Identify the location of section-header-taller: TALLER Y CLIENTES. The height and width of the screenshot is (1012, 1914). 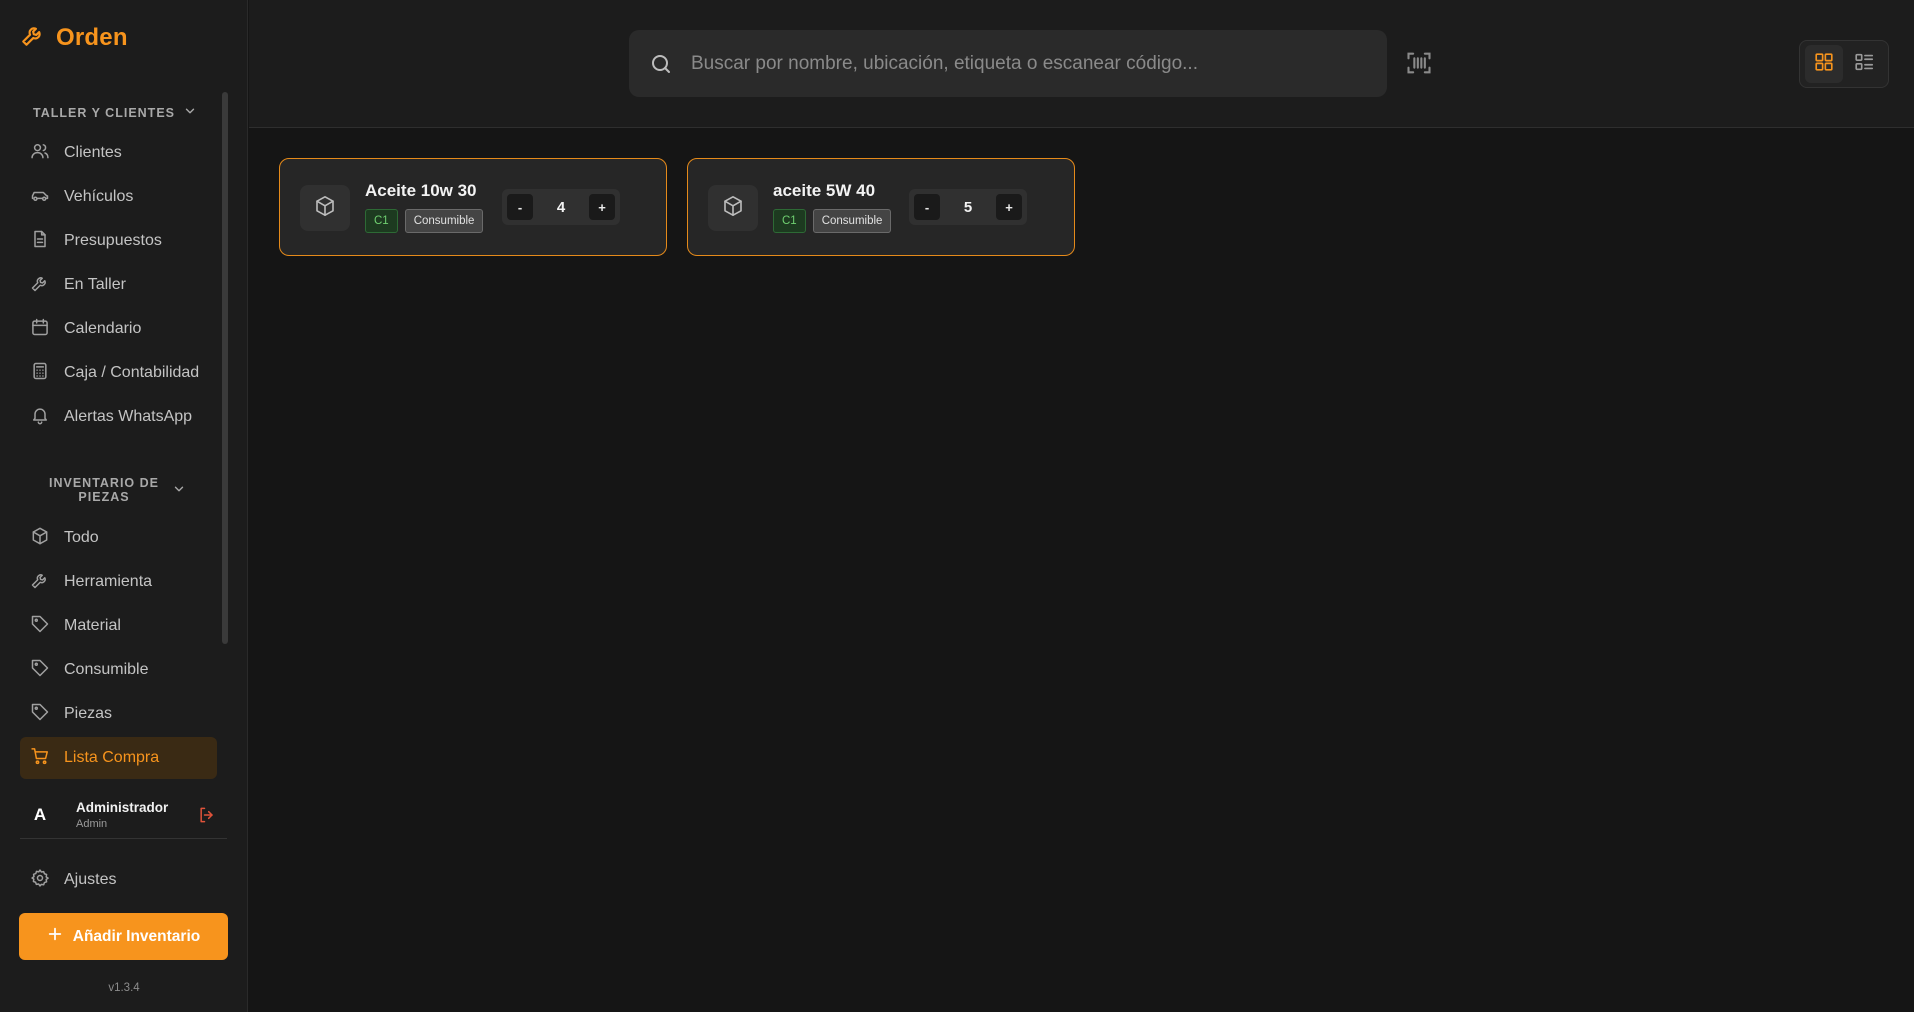
(115, 112).